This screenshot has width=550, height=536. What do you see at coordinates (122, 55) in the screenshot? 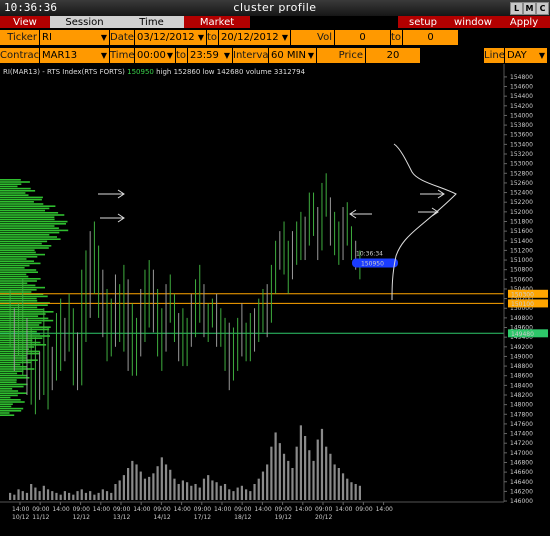
I see `time-label: Time` at bounding box center [122, 55].